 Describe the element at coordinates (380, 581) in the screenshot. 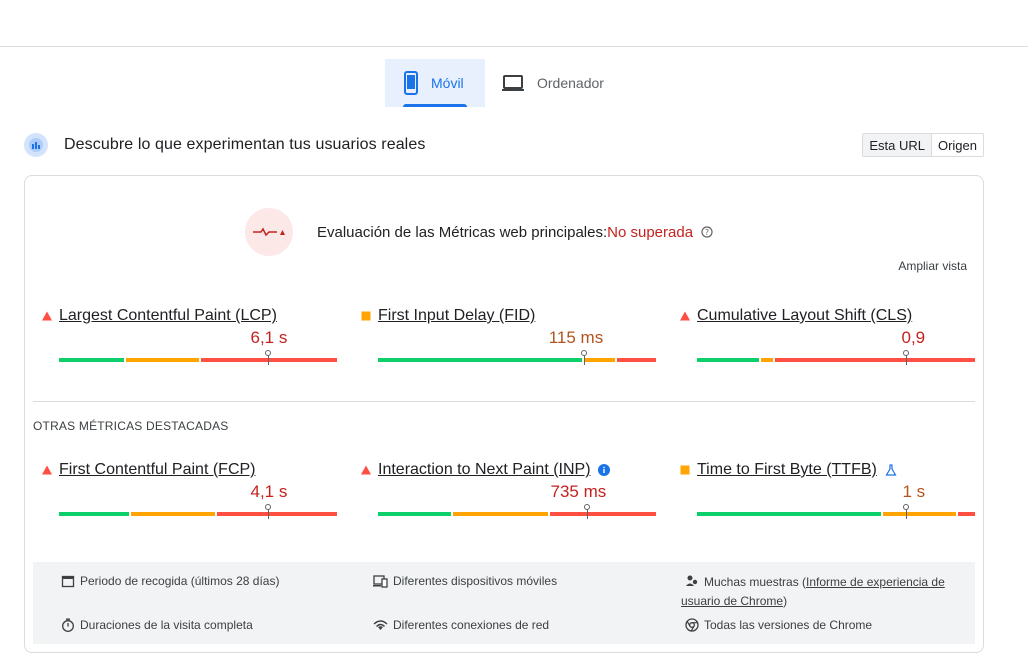

I see `devices-icon` at that location.